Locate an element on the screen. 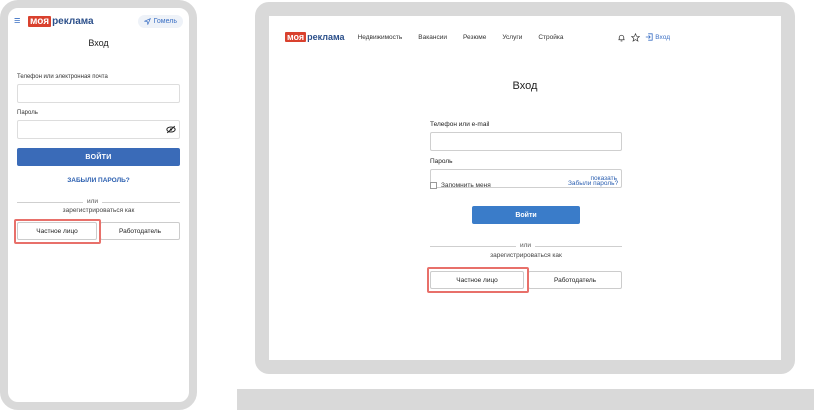  desktop-header-actions: Вход is located at coordinates (643, 37).